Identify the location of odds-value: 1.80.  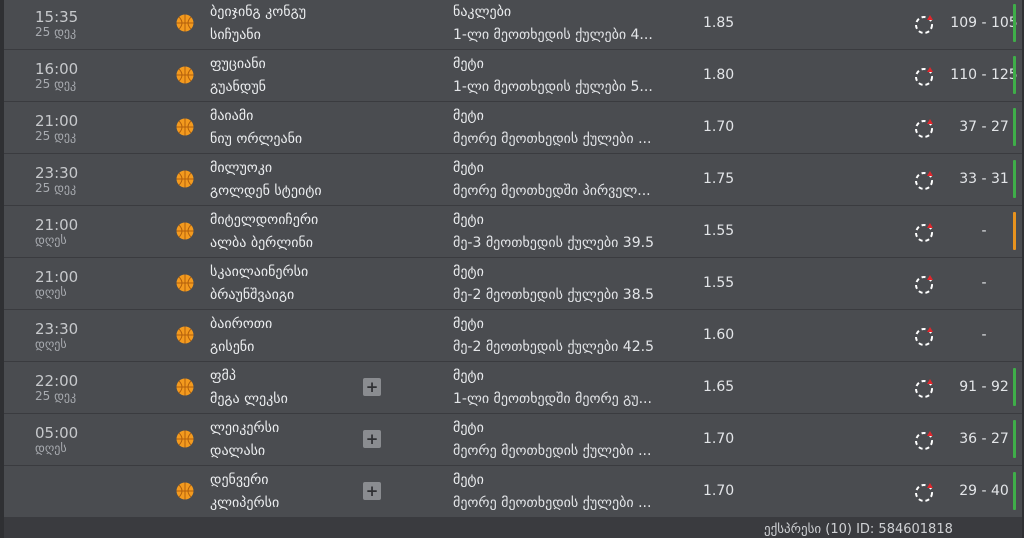
(719, 75).